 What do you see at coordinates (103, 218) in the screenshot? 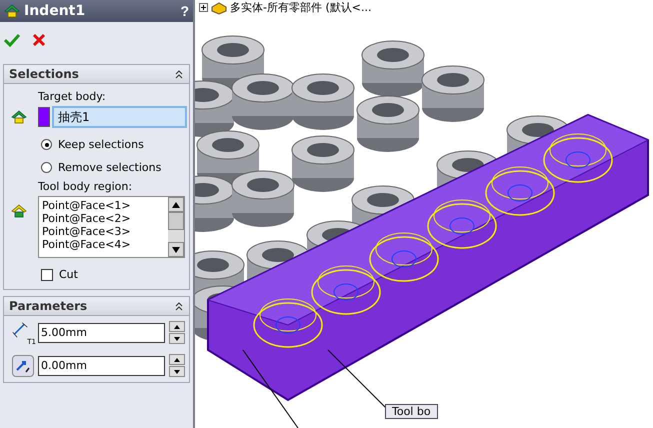
I see `list-item: Point@Face<2>` at bounding box center [103, 218].